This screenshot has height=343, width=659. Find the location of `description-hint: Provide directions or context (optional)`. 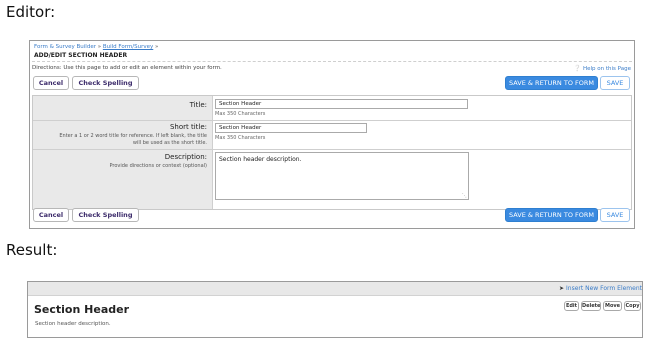

description-hint: Provide directions or context (optional) is located at coordinates (158, 166).